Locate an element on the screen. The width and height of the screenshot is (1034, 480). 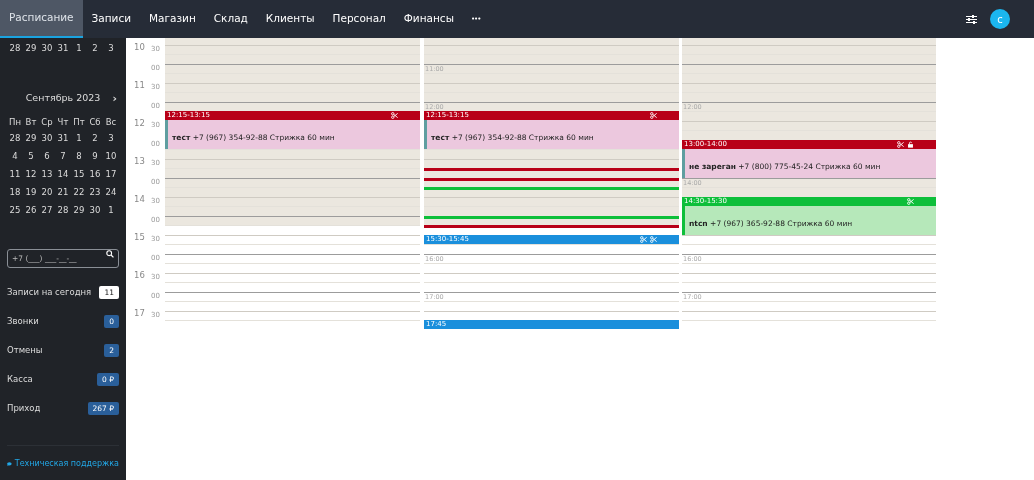
support-link: Техническая поддержка is located at coordinates (63, 464).